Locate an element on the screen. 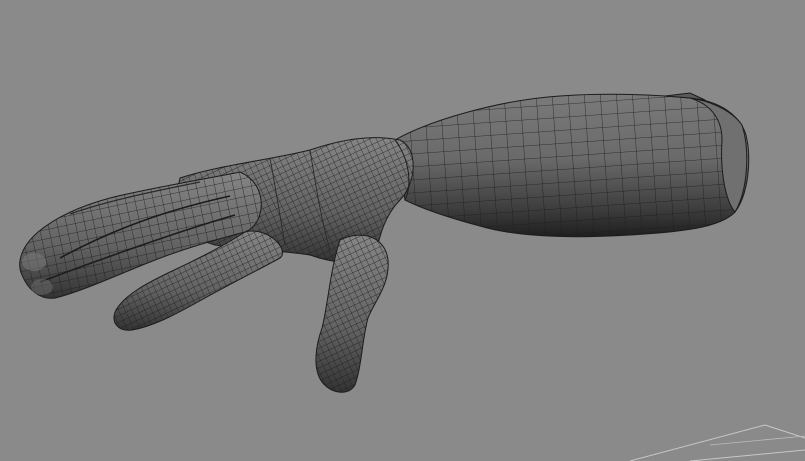 This screenshot has width=805, height=461. forearm-mesh is located at coordinates (572, 165).